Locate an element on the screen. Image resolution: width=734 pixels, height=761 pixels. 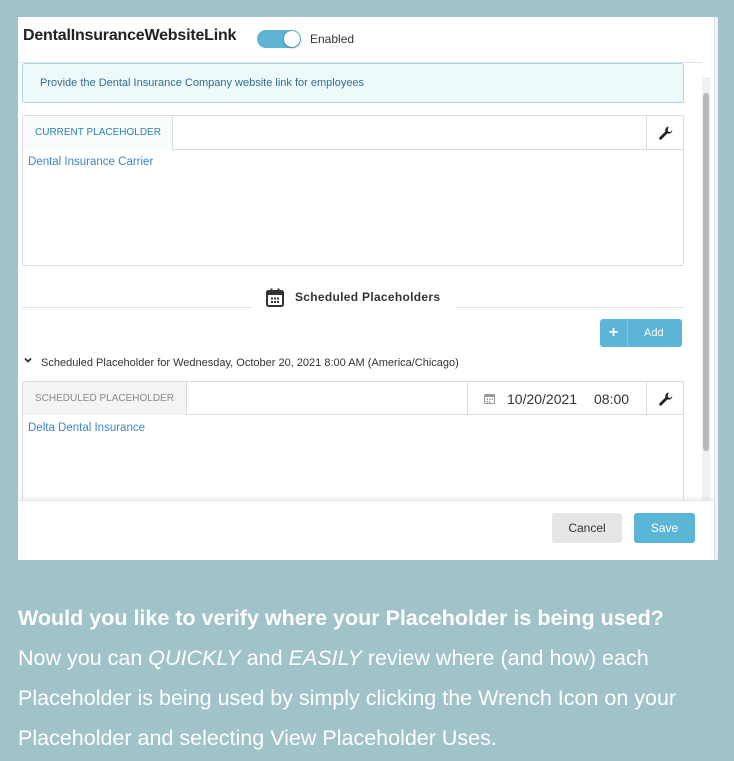
caption-text-2: and is located at coordinates (264, 658).